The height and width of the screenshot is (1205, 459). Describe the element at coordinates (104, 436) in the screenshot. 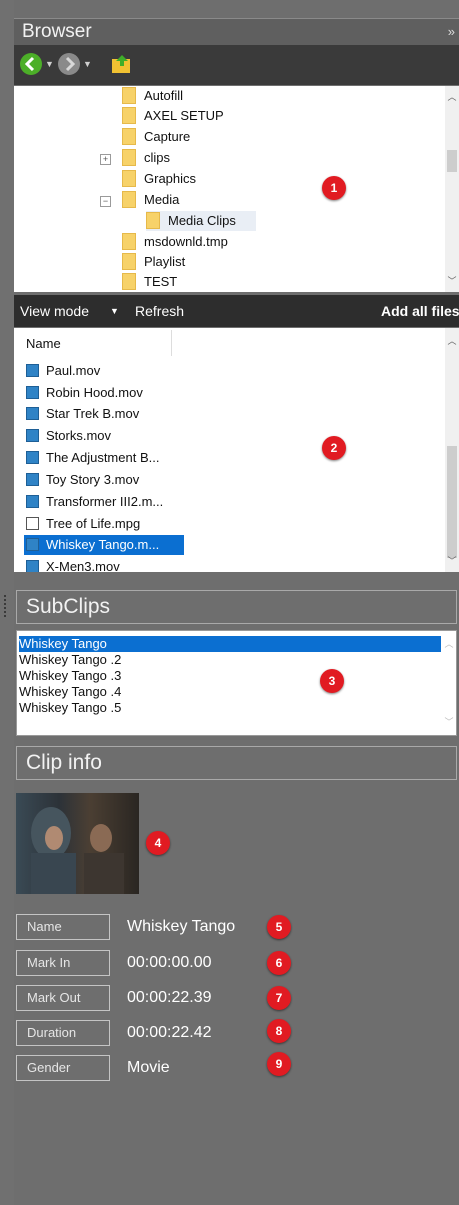

I see `file-item: Storks.mov` at that location.